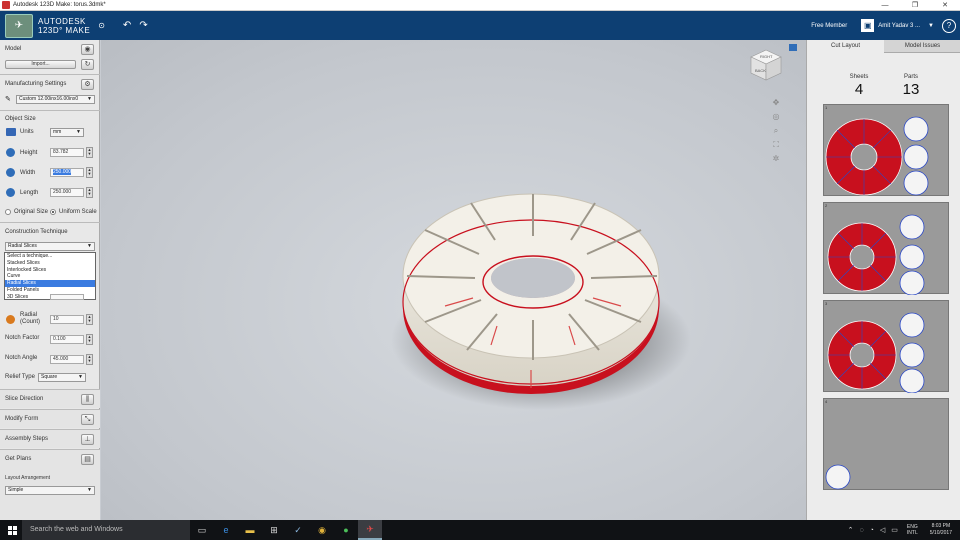 This screenshot has height=540, width=960. Describe the element at coordinates (10, 152) in the screenshot. I see `height-icon` at that location.